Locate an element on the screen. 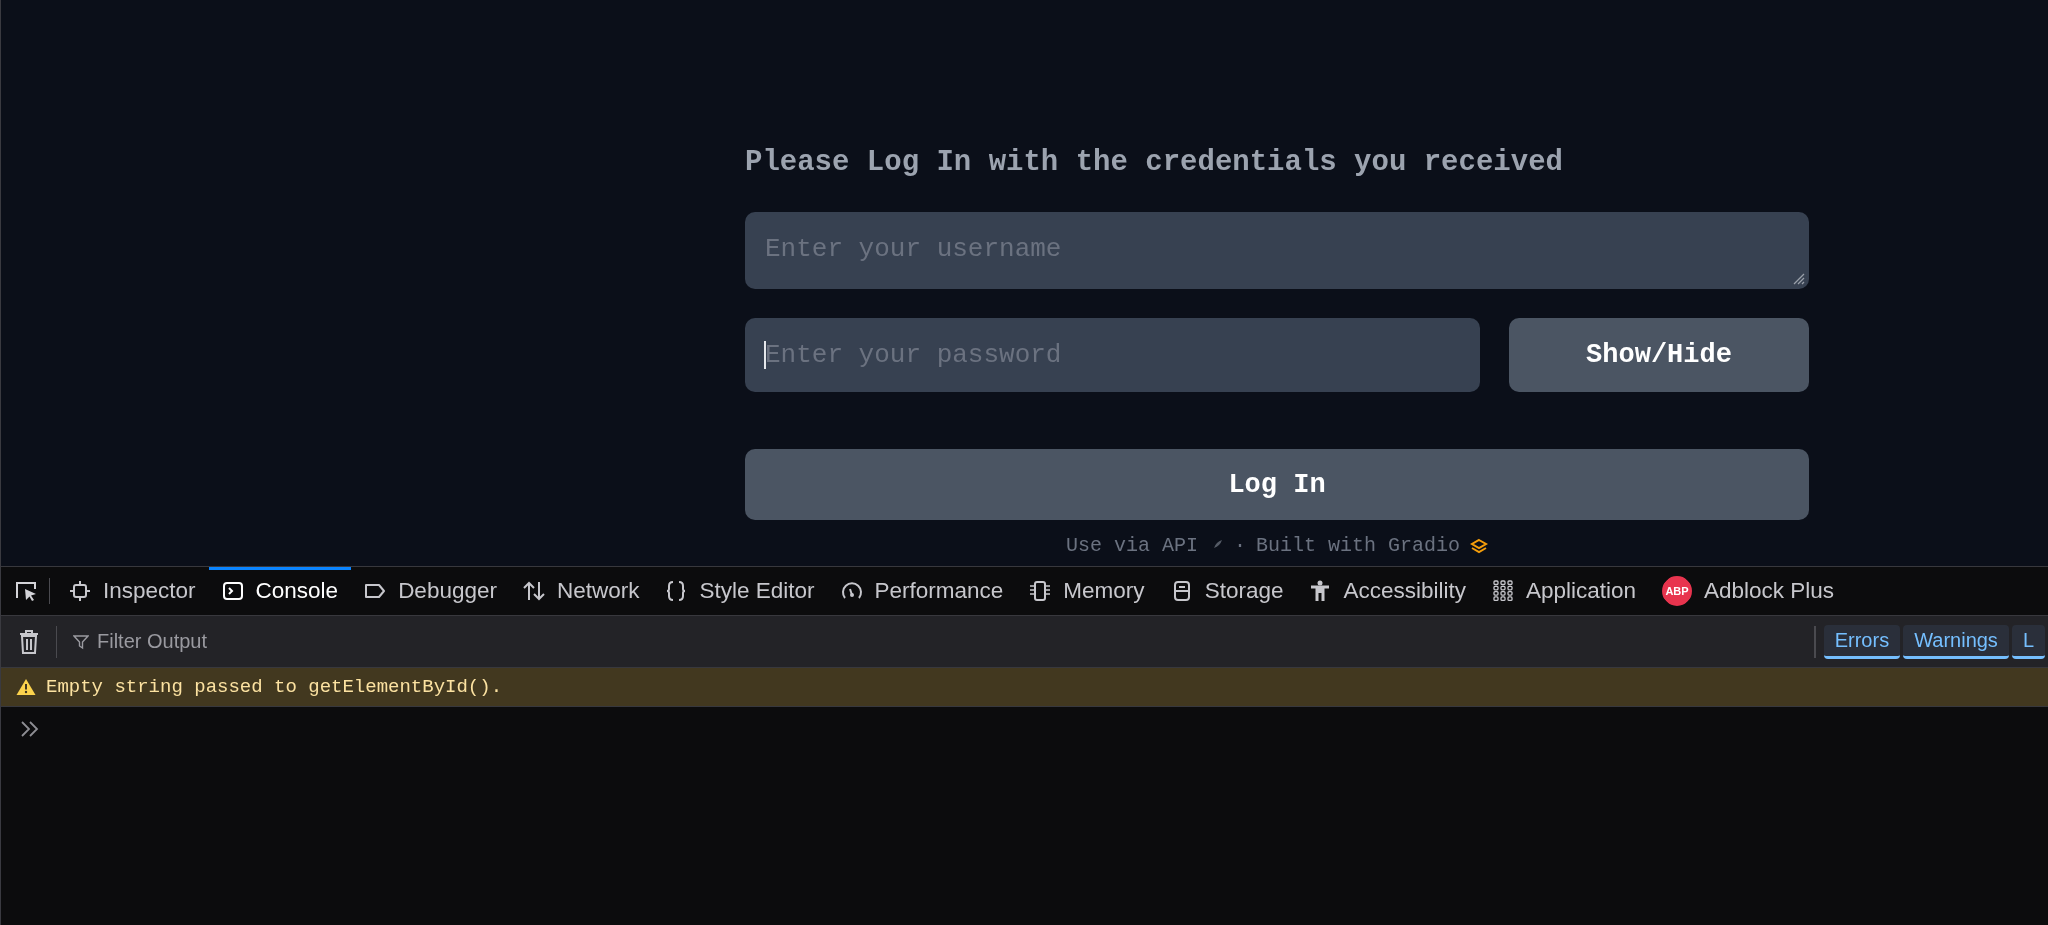 This screenshot has height=925, width=2048. api-link: Use via API is located at coordinates (1131, 545).